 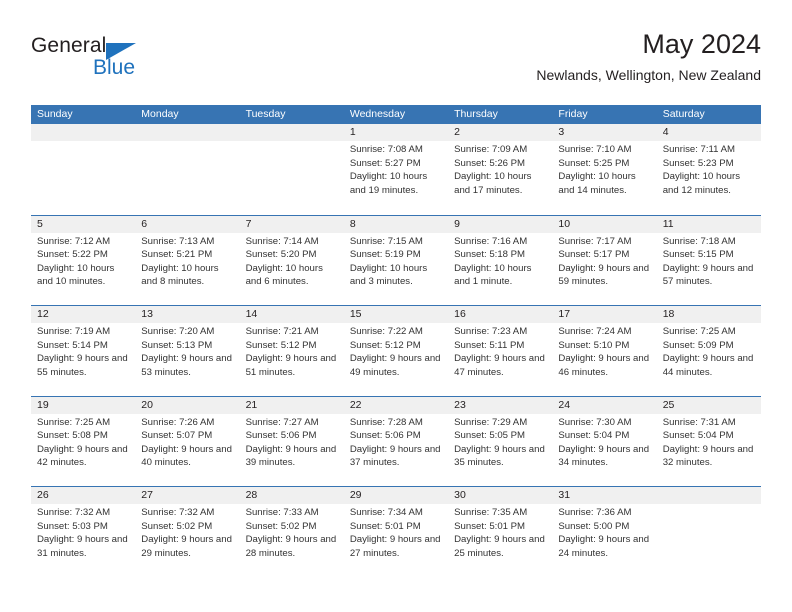 What do you see at coordinates (178, 422) in the screenshot?
I see `sunrise-text: Sunrise: 7:26 AM` at bounding box center [178, 422].